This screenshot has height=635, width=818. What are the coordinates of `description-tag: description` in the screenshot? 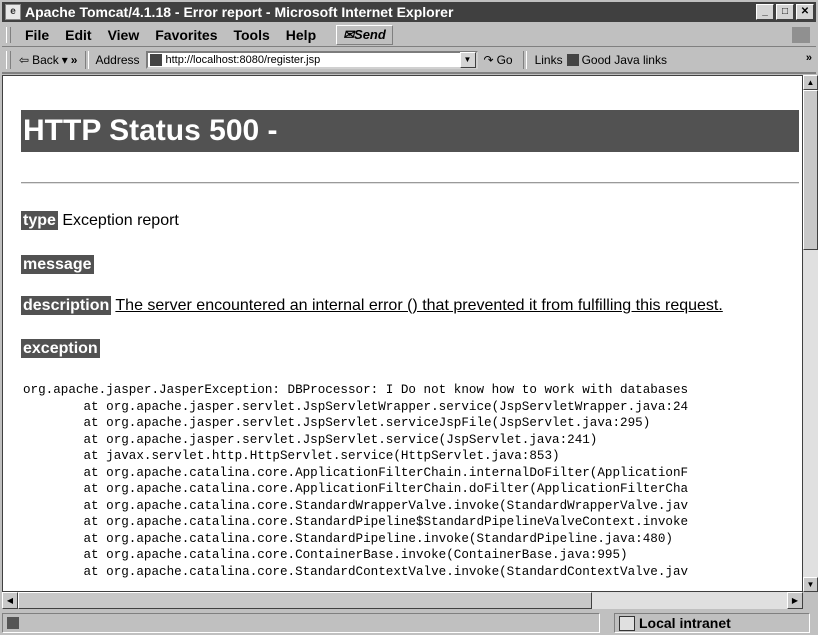 It's located at (66, 305).